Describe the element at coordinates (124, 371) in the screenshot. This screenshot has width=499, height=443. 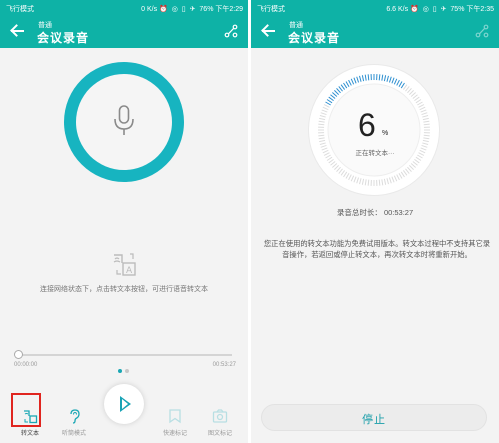
I see `page-indicator` at that location.